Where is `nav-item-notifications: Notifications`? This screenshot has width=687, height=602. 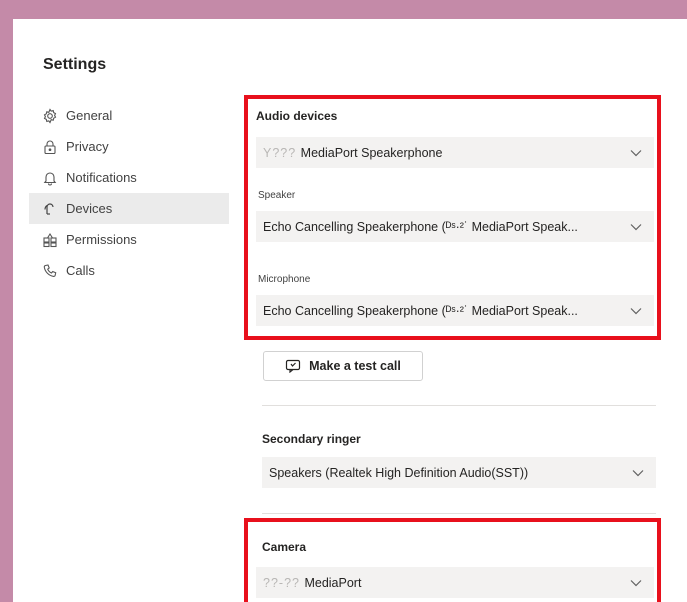
nav-item-notifications: Notifications is located at coordinates (129, 177).